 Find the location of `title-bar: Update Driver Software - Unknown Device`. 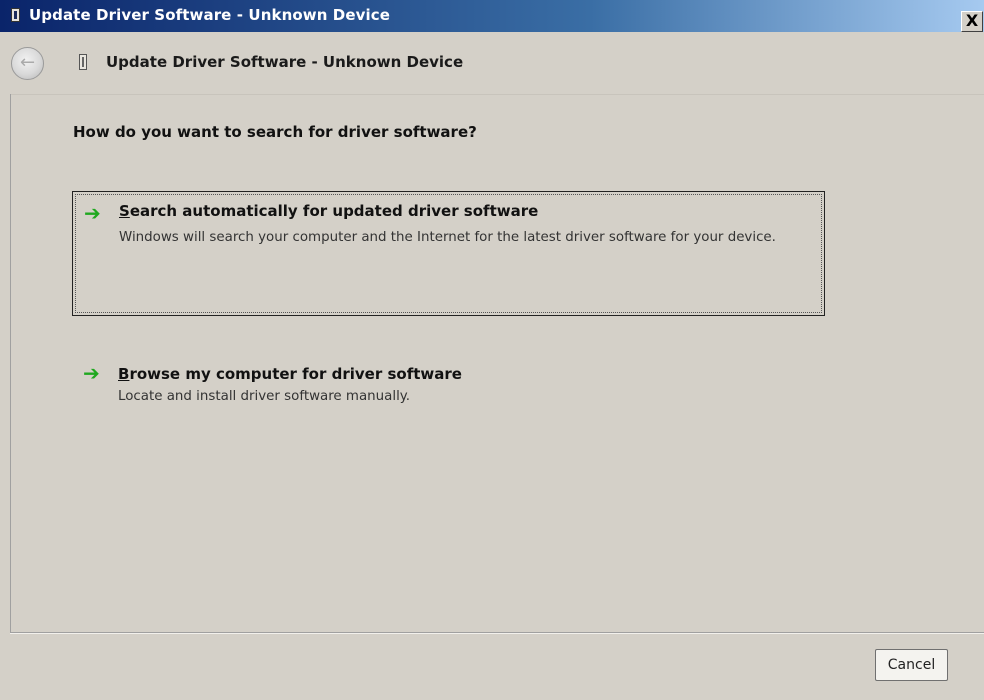

title-bar: Update Driver Software - Unknown Device is located at coordinates (492, 16).